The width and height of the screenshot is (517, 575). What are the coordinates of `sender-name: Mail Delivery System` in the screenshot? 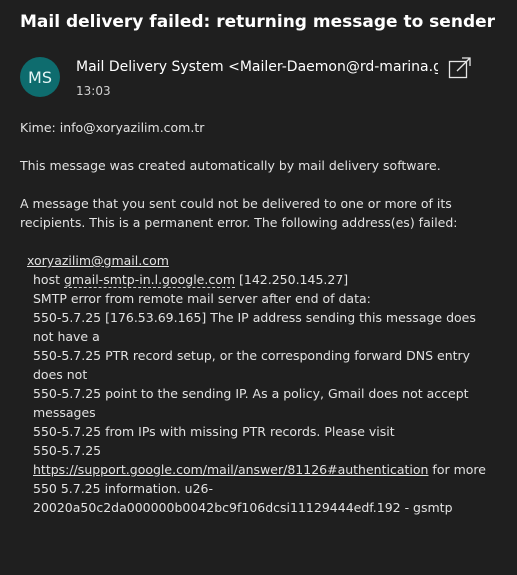 It's located at (150, 67).